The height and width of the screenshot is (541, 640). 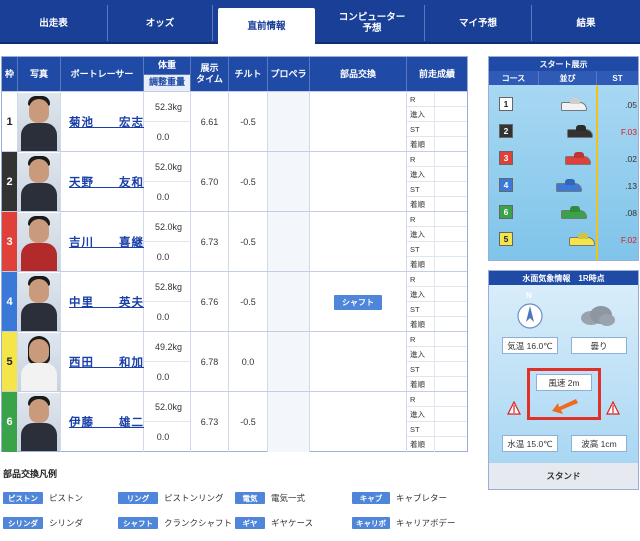 What do you see at coordinates (210, 242) in the screenshot?
I see `exhibition-time: 6.73` at bounding box center [210, 242].